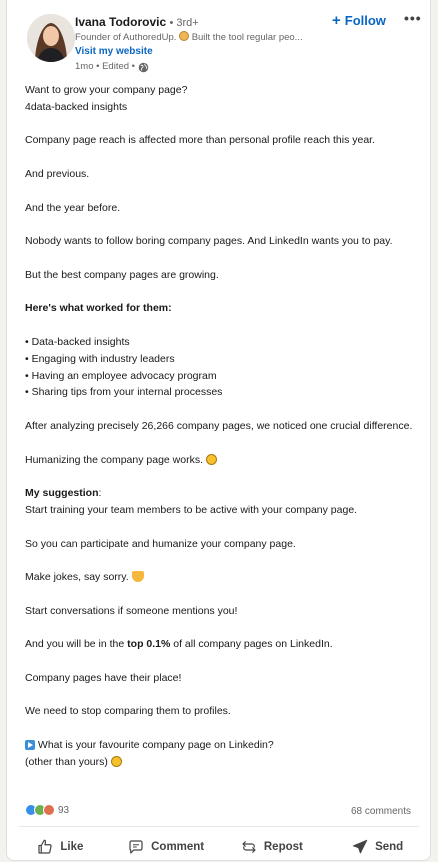 The image size is (438, 862). I want to click on like-label: Like, so click(72, 847).